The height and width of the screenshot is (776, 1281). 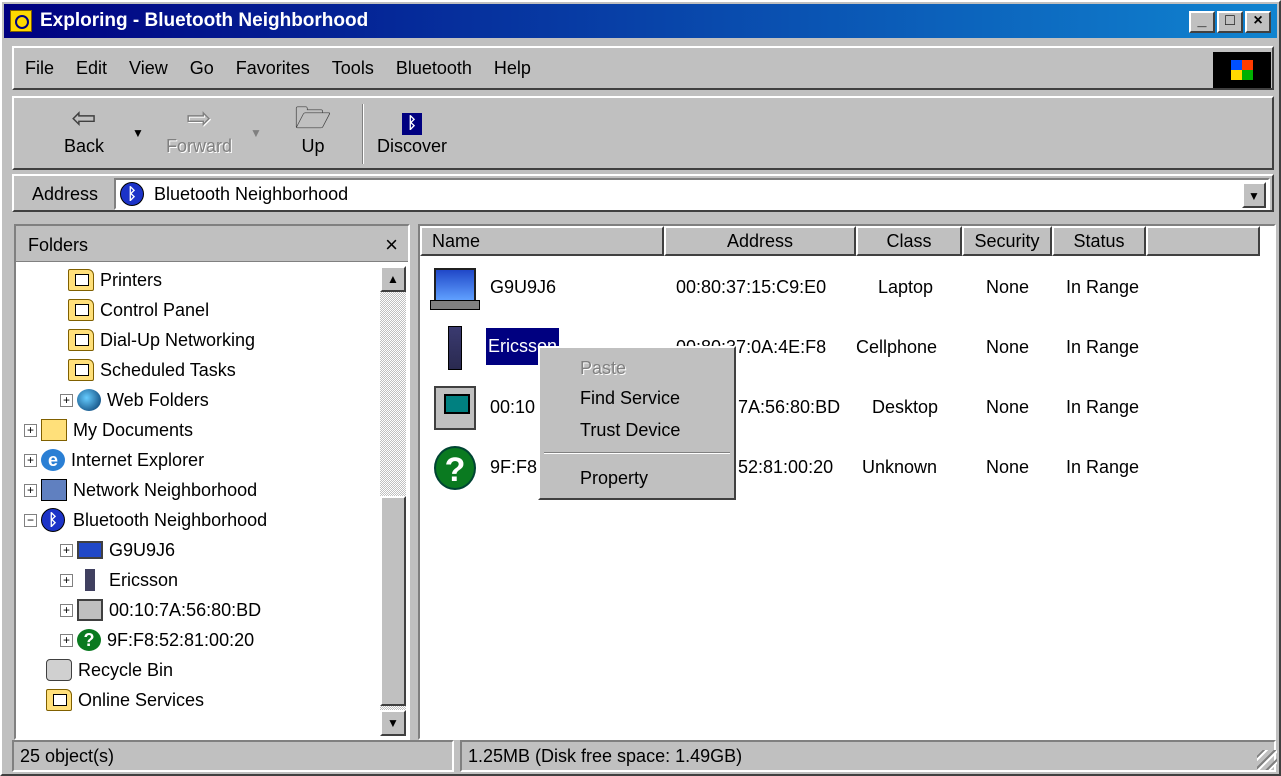 I want to click on tree-item-web-folders: + Web Folders, so click(x=134, y=400).